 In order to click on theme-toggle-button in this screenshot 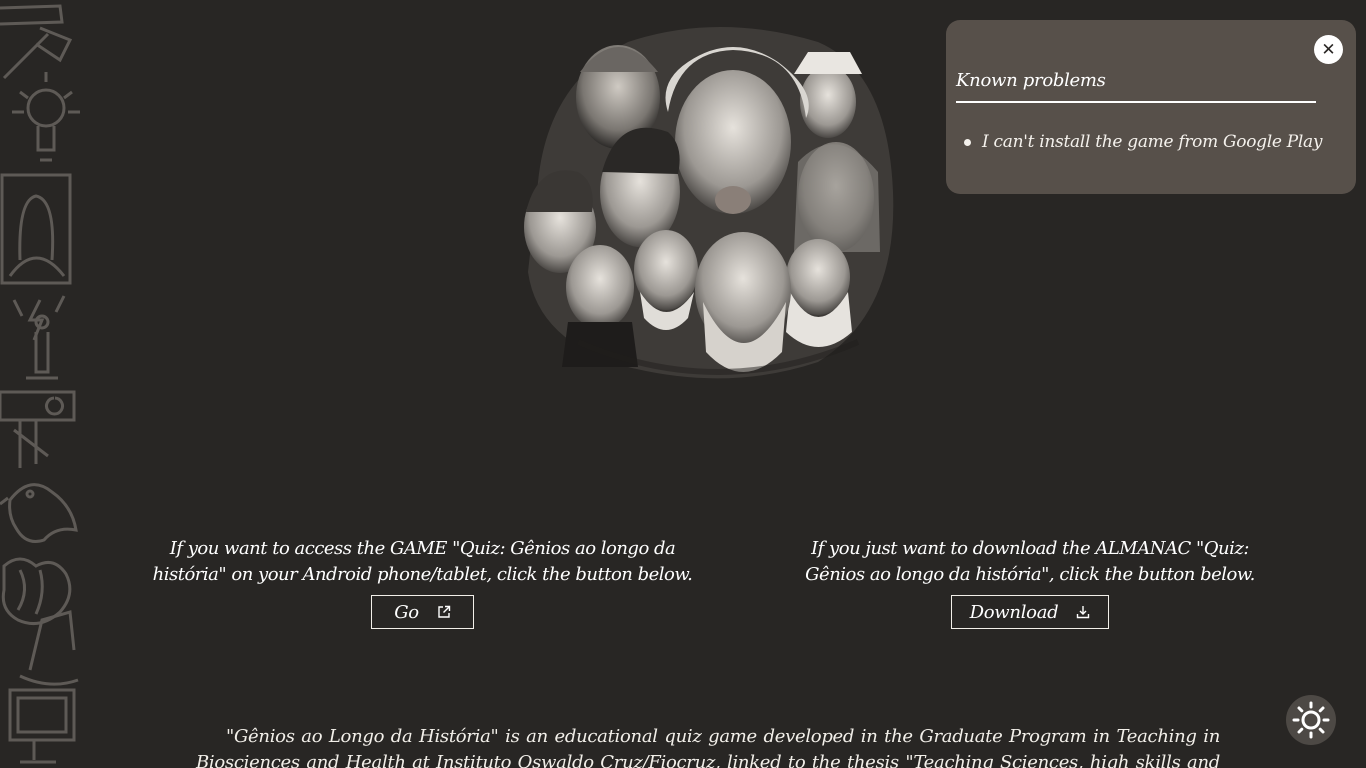, I will do `click(1311, 720)`.